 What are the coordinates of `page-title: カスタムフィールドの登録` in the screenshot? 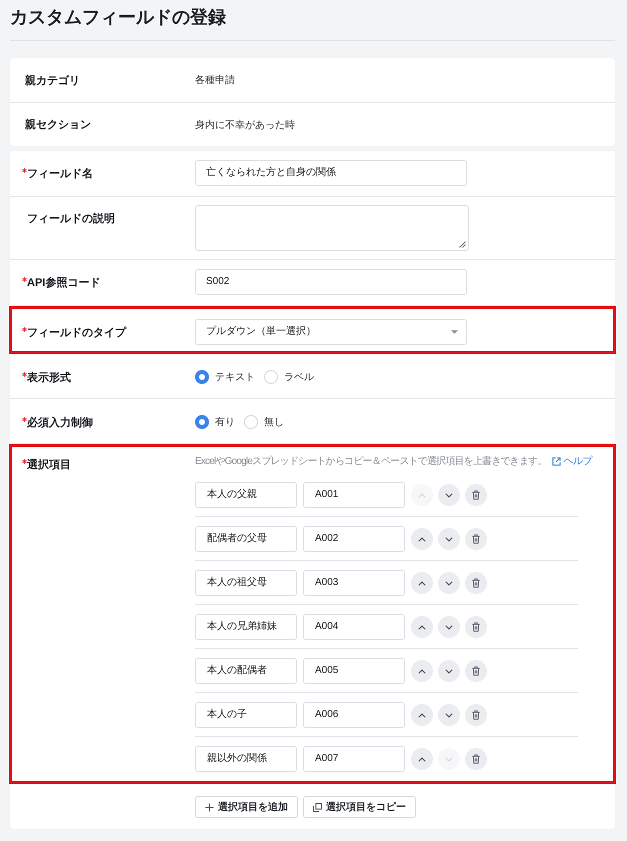 It's located at (118, 17).